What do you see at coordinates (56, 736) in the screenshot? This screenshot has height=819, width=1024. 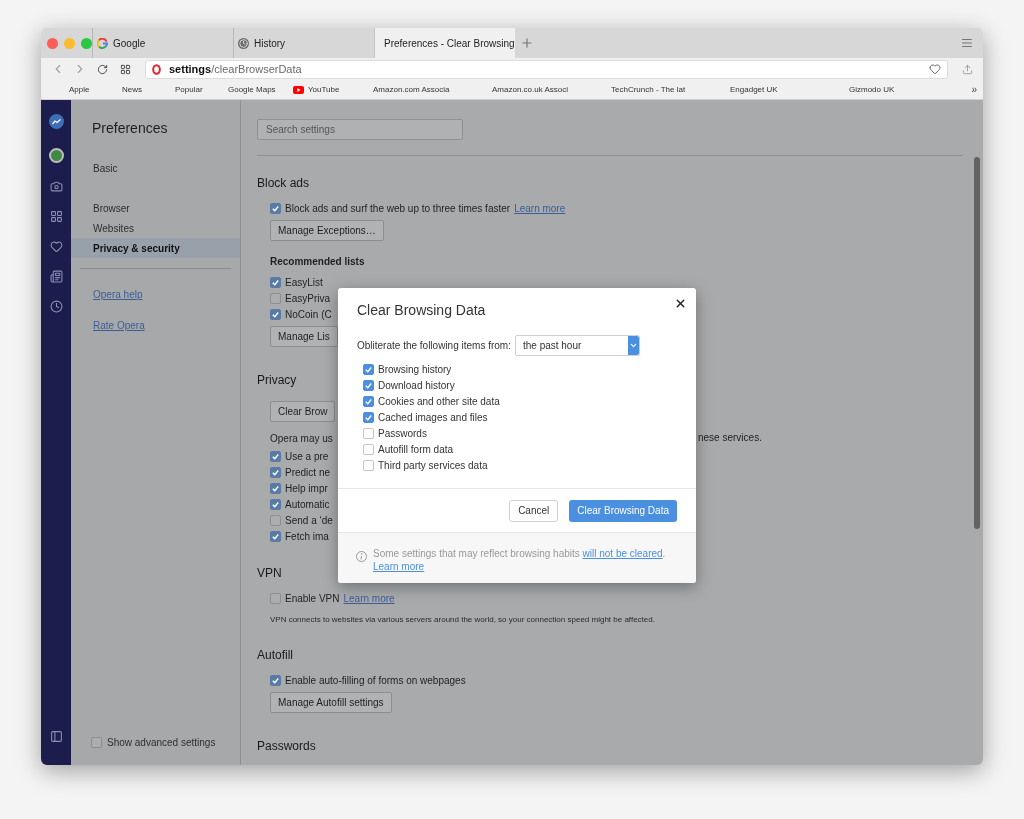 I see `sidebar-toggle-icon` at bounding box center [56, 736].